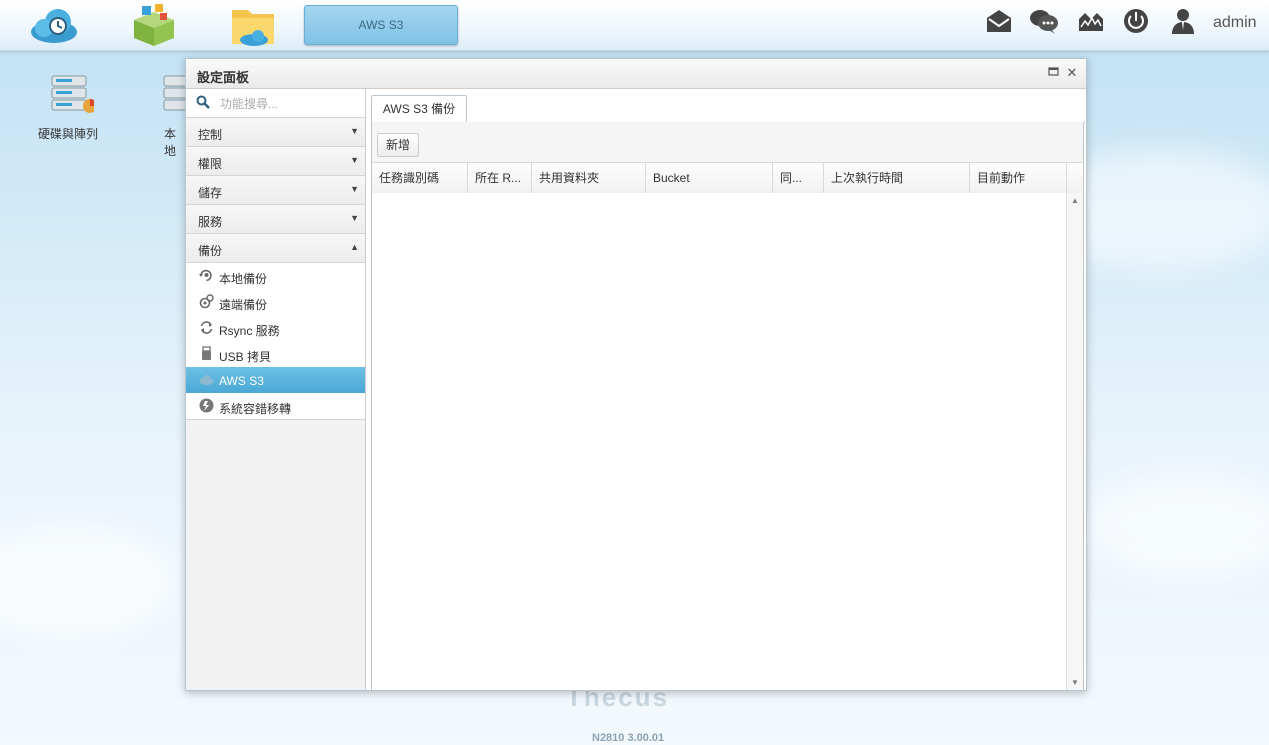  Describe the element at coordinates (1074, 441) in the screenshot. I see `vertical-scrollbar: ▲ ▼` at that location.